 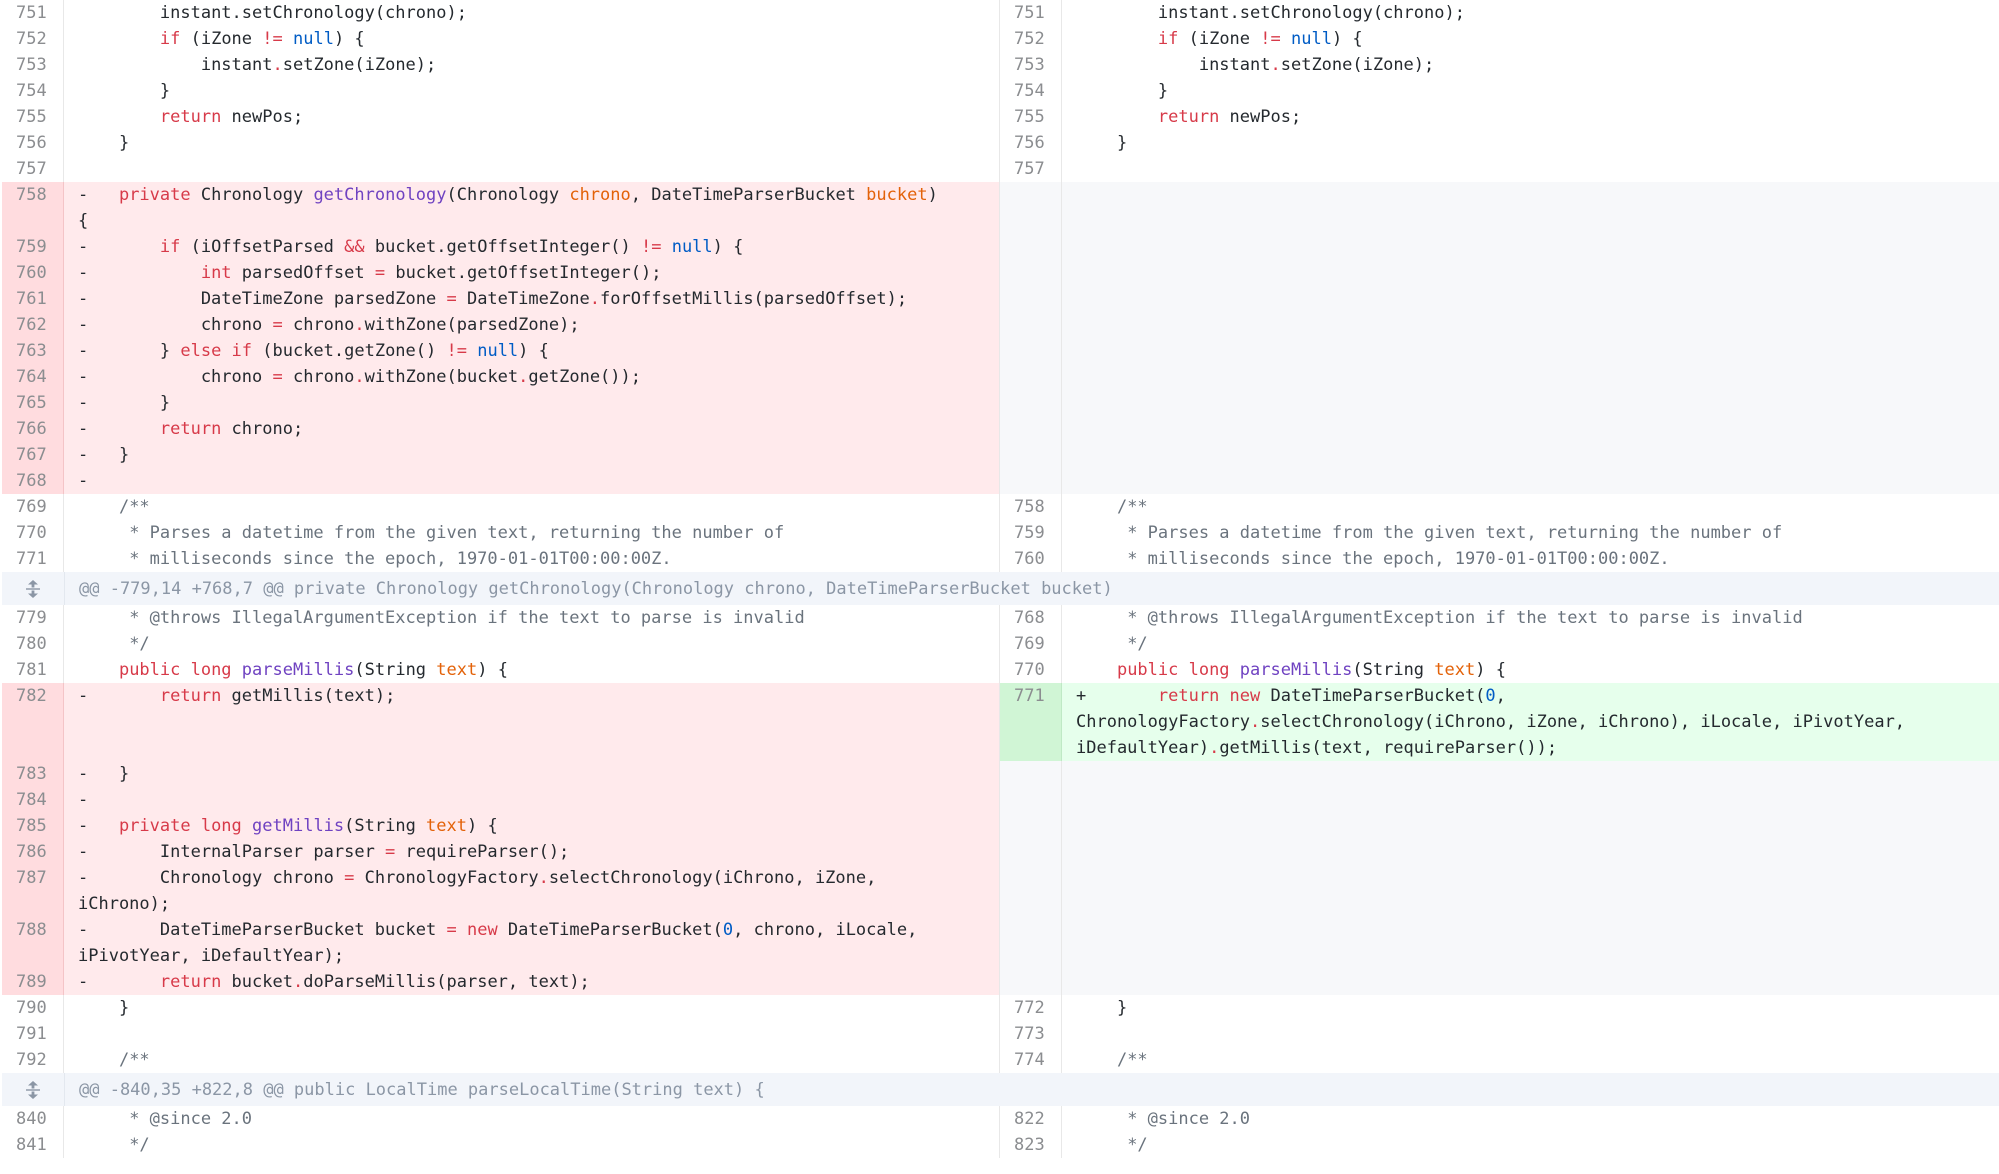 I want to click on old-line-number: 840, so click(x=33, y=1119).